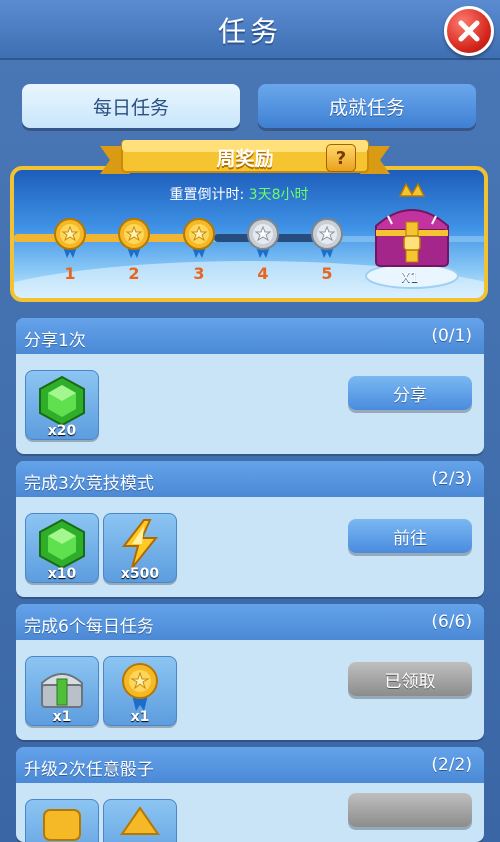 The width and height of the screenshot is (500, 842). I want to click on task-progress: (2/3), so click(451, 479).